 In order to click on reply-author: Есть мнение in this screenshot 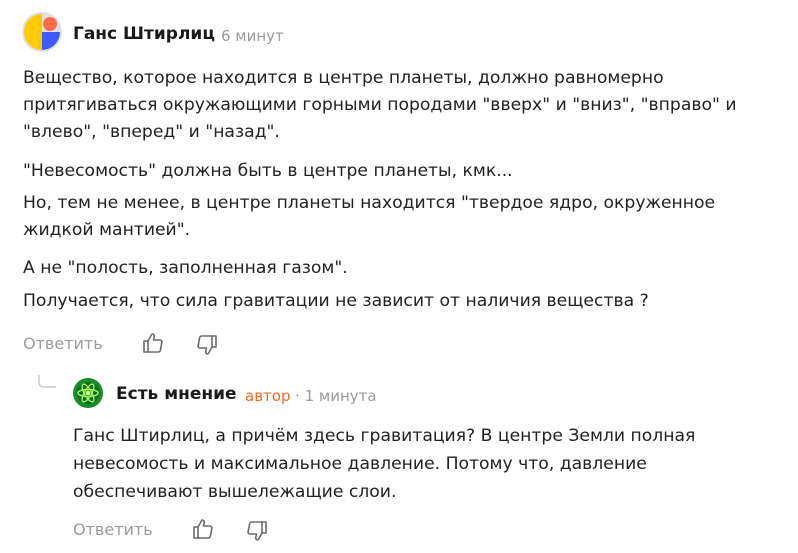, I will do `click(176, 394)`.